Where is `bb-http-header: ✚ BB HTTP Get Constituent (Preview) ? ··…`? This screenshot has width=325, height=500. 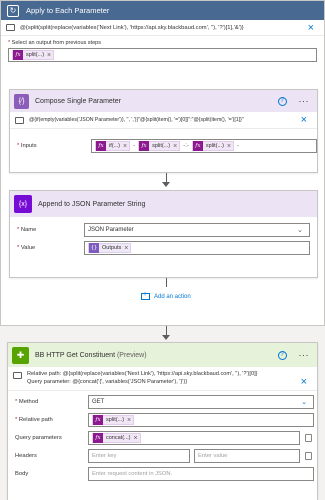 bb-http-header: ✚ BB HTTP Get Constituent (Preview) ? ··… is located at coordinates (162, 355).